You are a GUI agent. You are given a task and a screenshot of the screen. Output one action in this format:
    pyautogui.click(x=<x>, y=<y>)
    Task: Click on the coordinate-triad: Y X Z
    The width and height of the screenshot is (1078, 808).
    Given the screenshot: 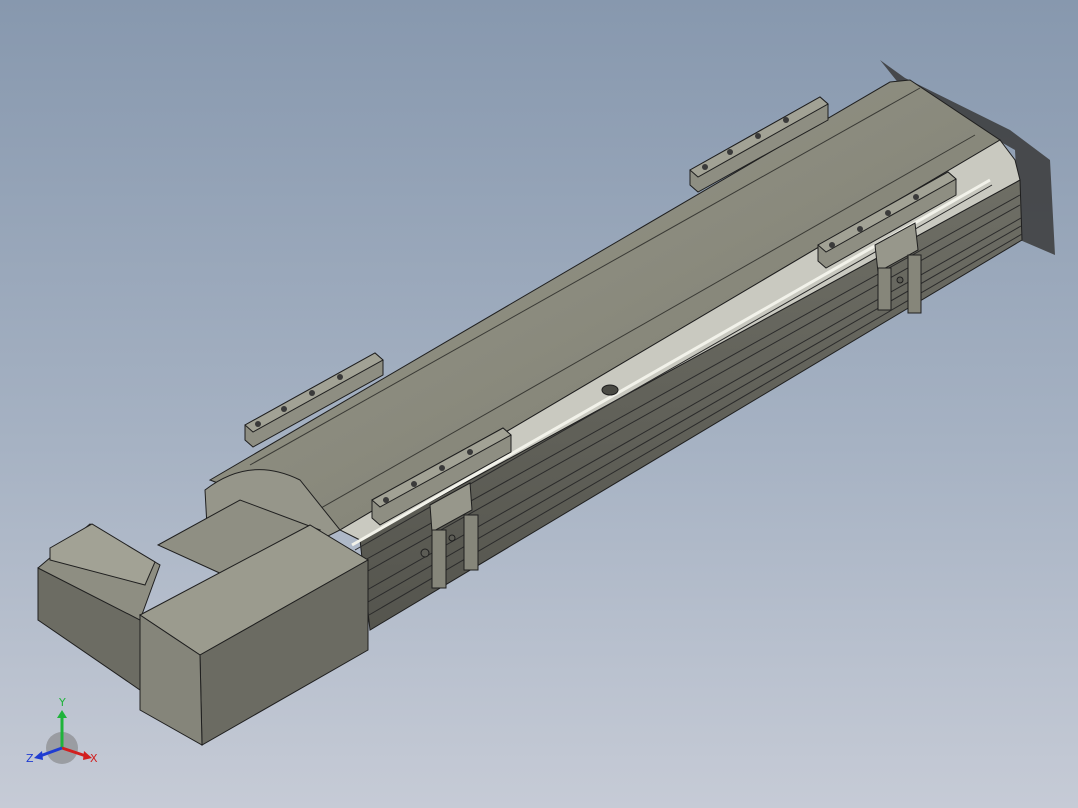 What is the action you would take?
    pyautogui.click(x=65, y=735)
    